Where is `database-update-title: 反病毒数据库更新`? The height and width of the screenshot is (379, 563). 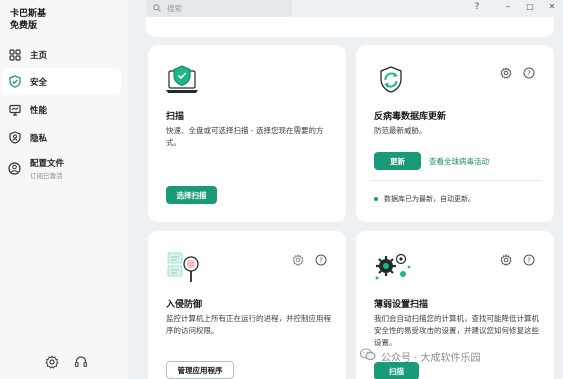
database-update-title: 反病毒数据库更新 is located at coordinates (410, 117).